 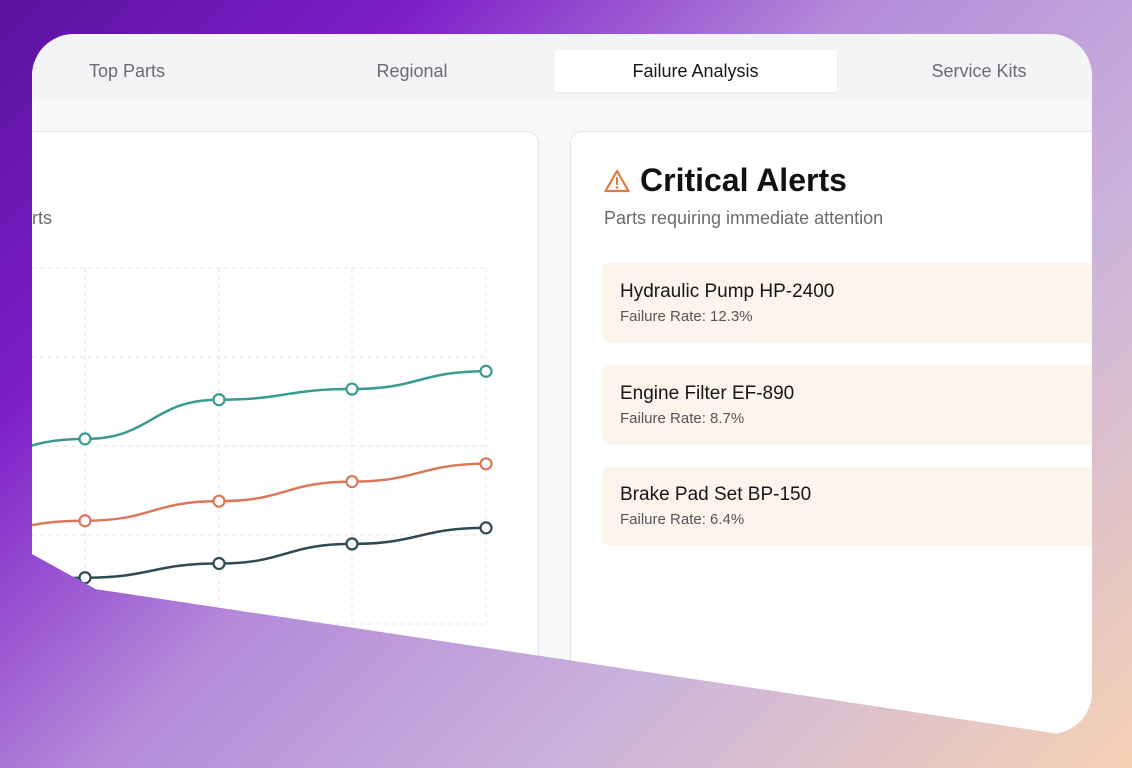 What do you see at coordinates (744, 218) in the screenshot?
I see `alerts-subtitle: Parts requiring immediate attention` at bounding box center [744, 218].